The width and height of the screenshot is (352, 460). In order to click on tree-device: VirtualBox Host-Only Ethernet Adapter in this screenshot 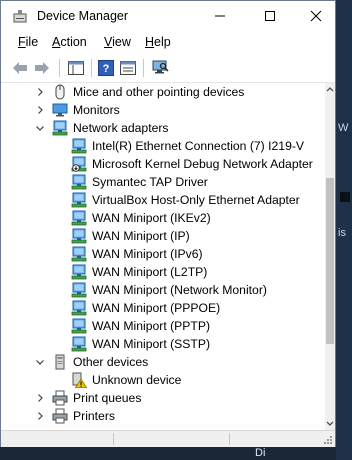, I will do `click(164, 200)`.